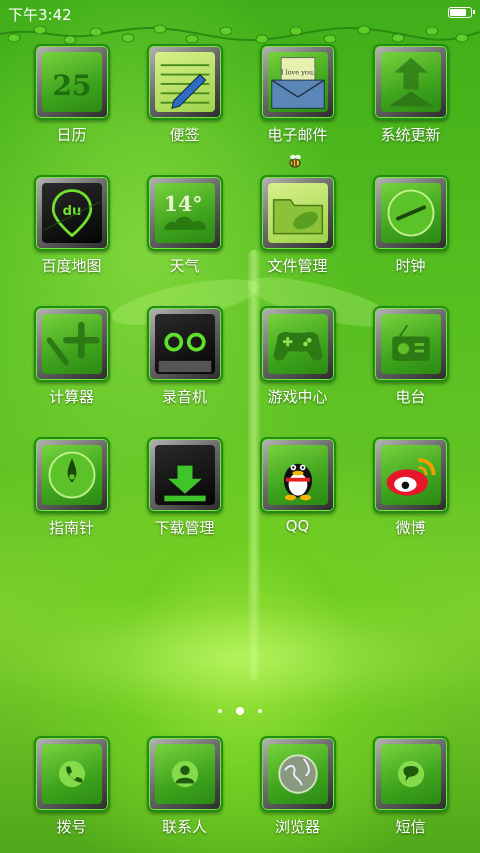 The height and width of the screenshot is (853, 480). I want to click on battery-icon, so click(461, 12).